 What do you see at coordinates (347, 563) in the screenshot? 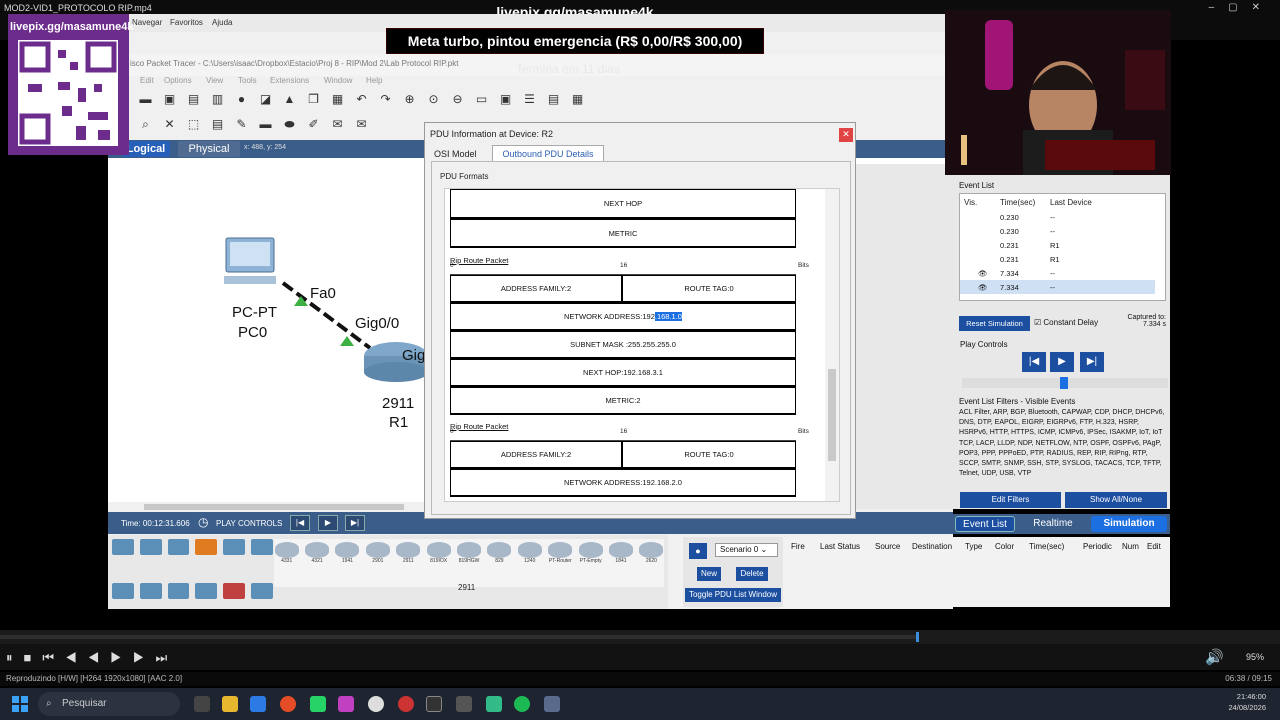
I see `model-1941: 1941` at bounding box center [347, 563].